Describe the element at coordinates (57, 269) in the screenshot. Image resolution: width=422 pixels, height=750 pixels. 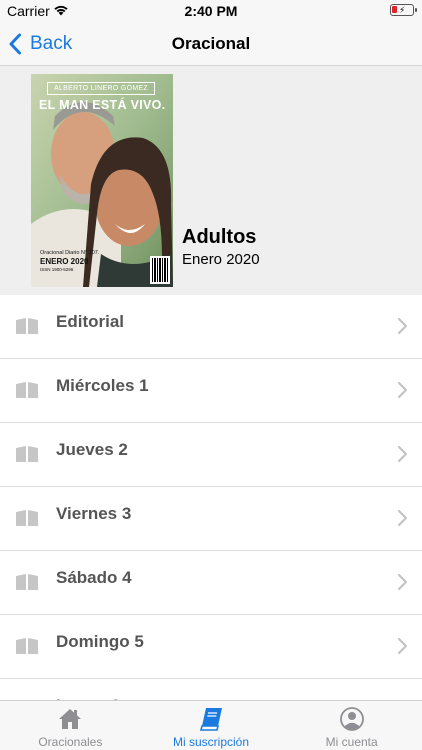
I see `cover-issn: ISSN 1900-5296` at that location.